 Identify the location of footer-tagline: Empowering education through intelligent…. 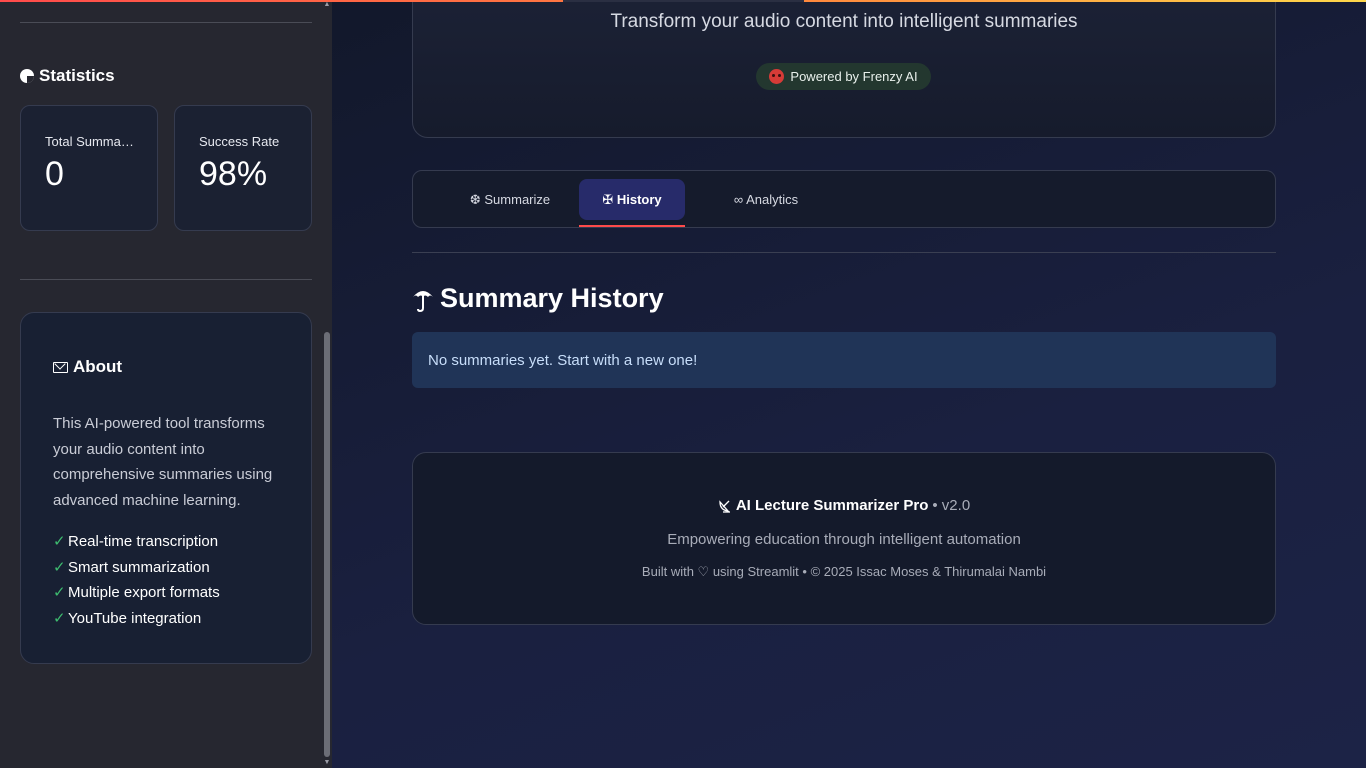
(844, 539).